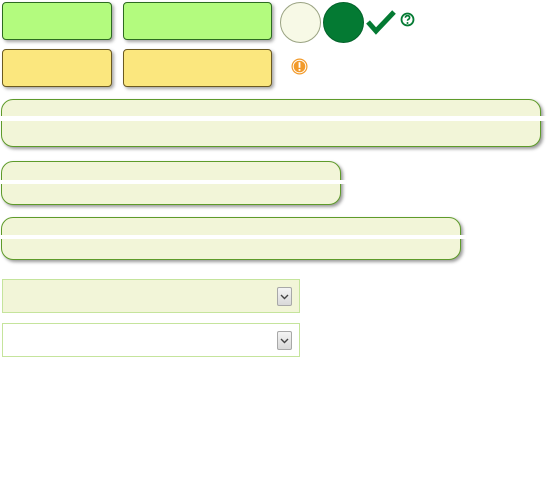 The image size is (550, 500). What do you see at coordinates (173, 182) in the screenshot?
I see `pill-field-2-divider` at bounding box center [173, 182].